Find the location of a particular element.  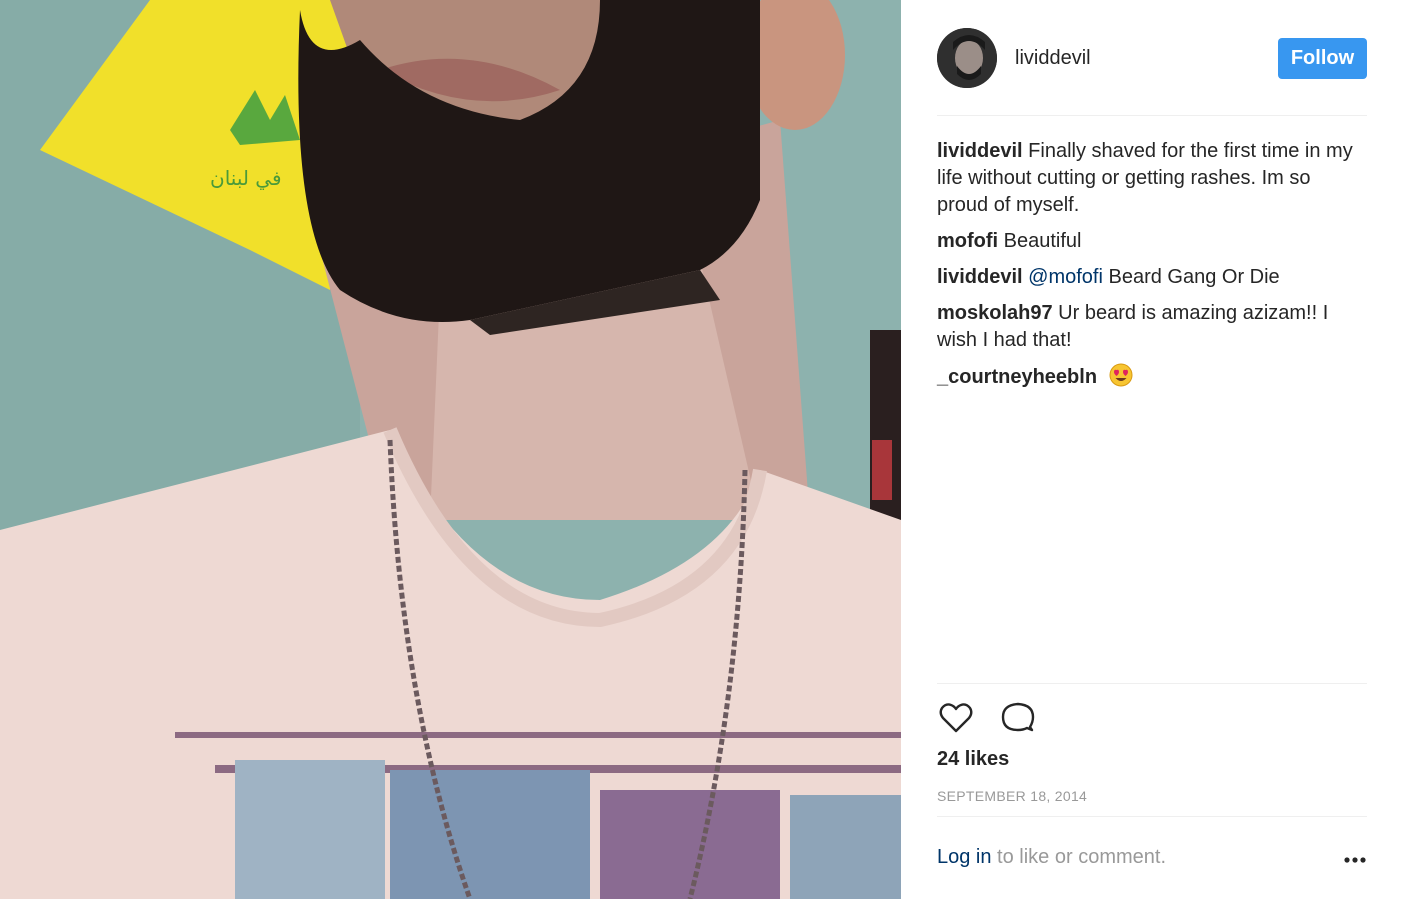

comment: _courtneyheebln is located at coordinates (1147, 379).